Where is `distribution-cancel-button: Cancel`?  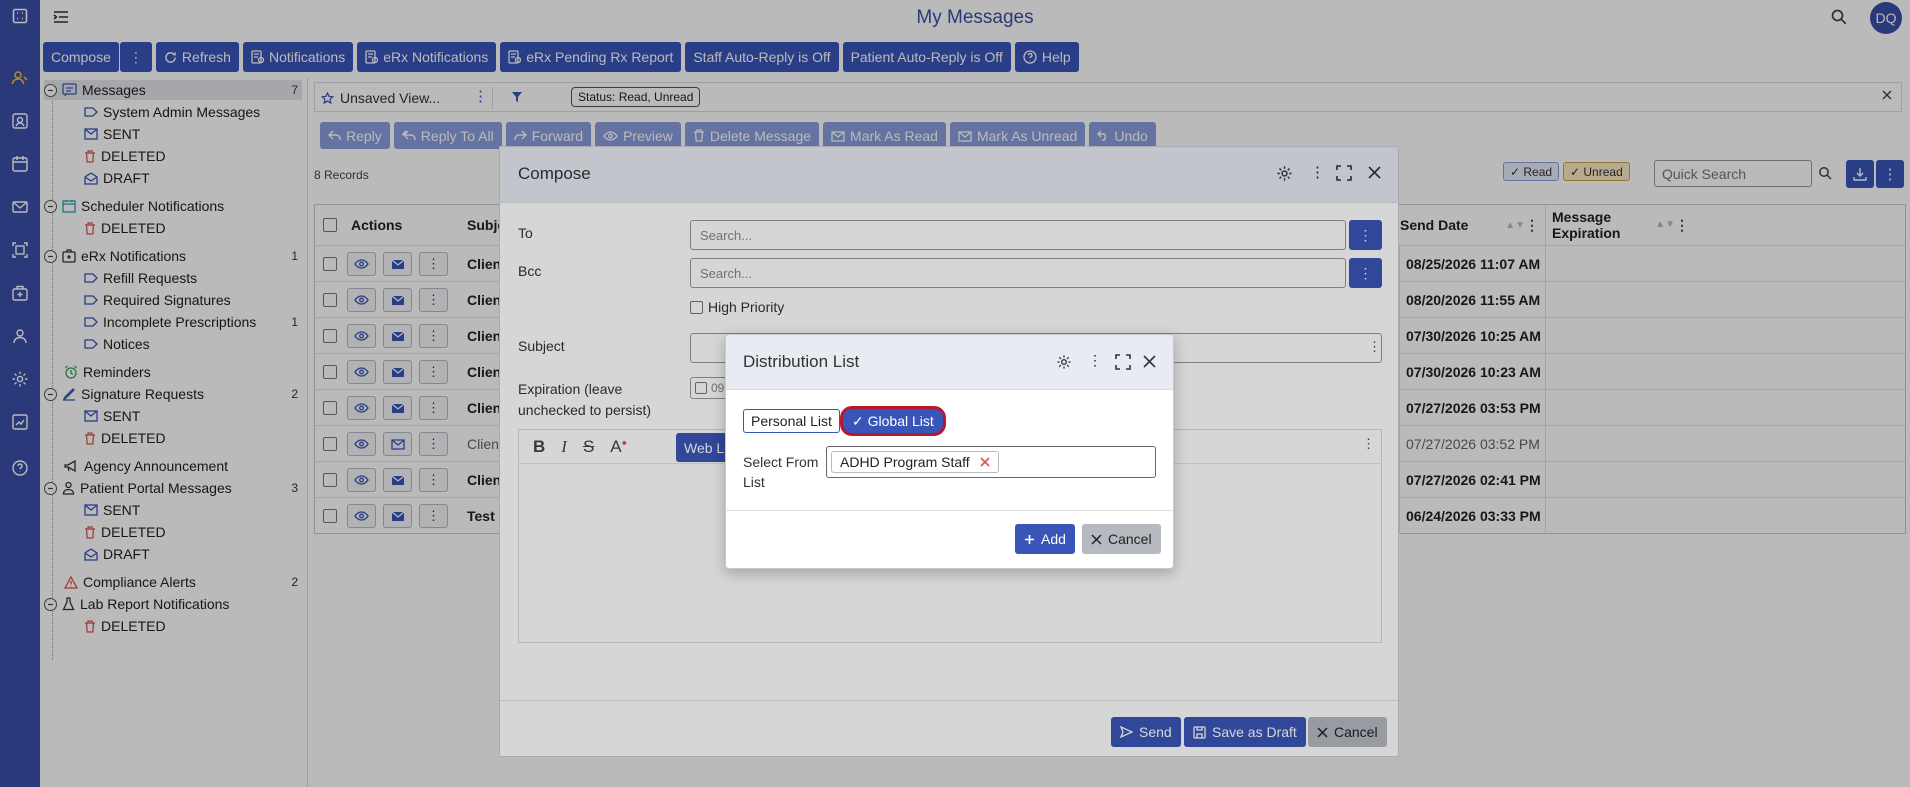
distribution-cancel-button: Cancel is located at coordinates (1121, 539).